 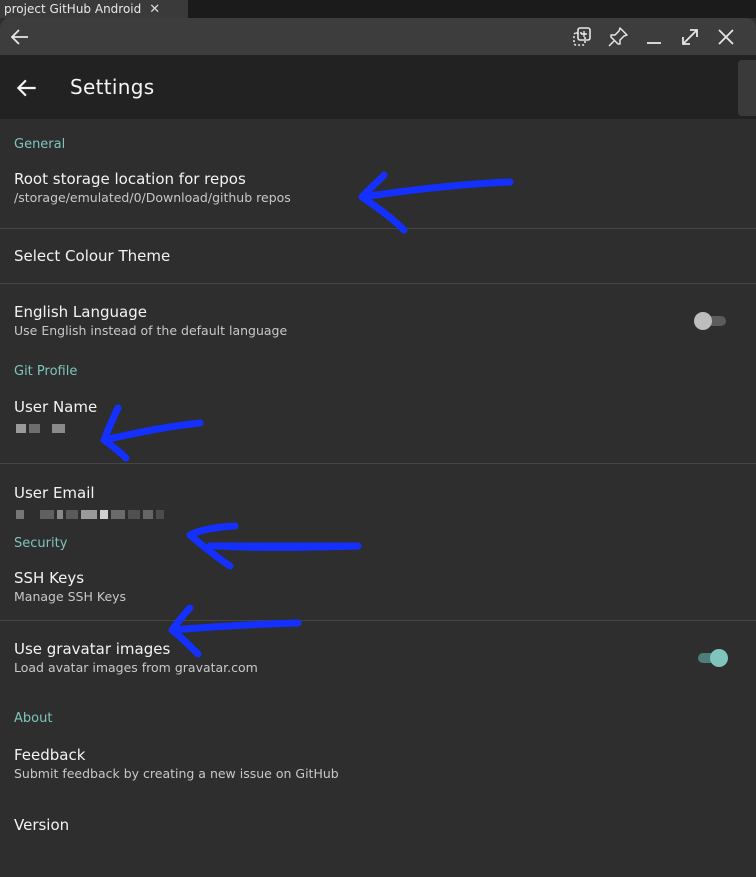 What do you see at coordinates (112, 87) in the screenshot?
I see `page-title: Settings` at bounding box center [112, 87].